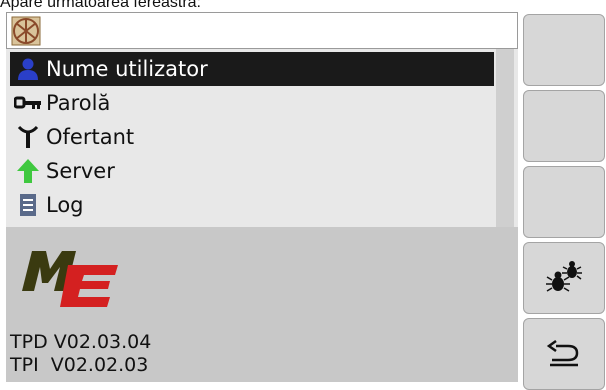 This screenshot has width=606, height=390. Describe the element at coordinates (262, 30) in the screenshot. I see `header-bar` at that location.